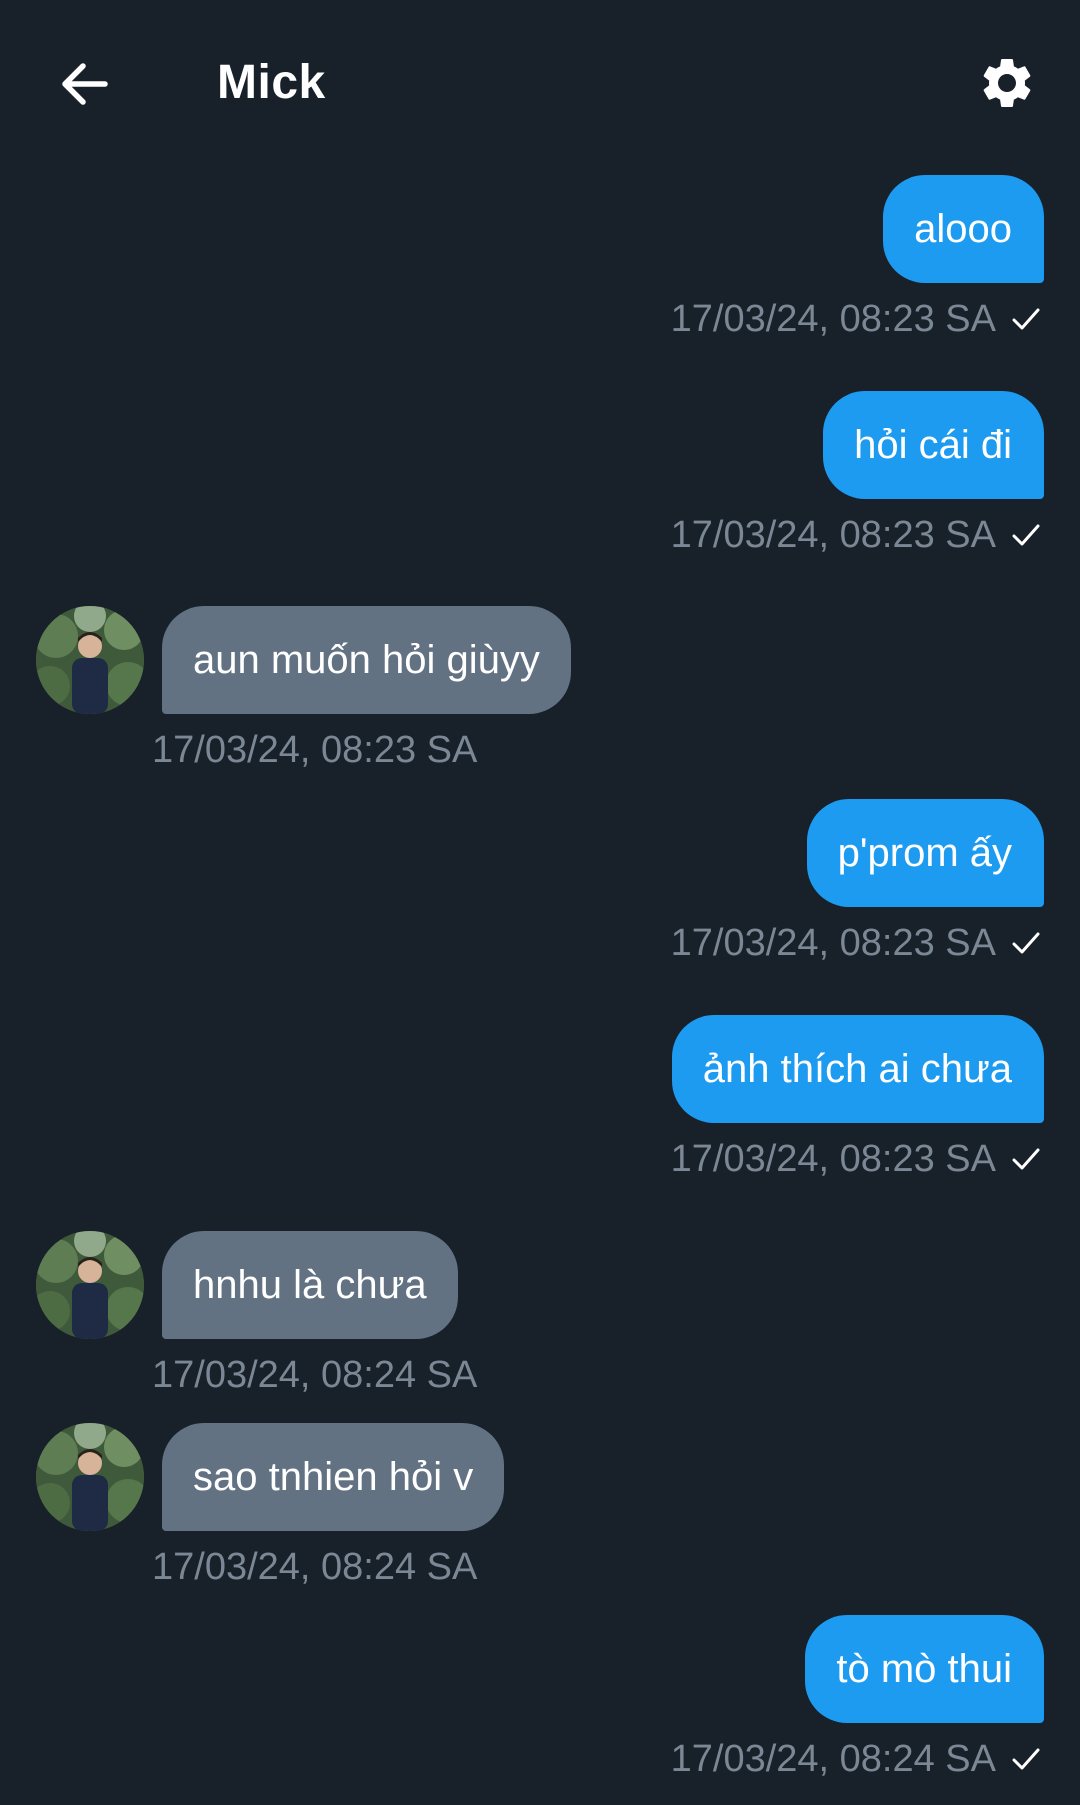  I want to click on message-text: alooo, so click(963, 228).